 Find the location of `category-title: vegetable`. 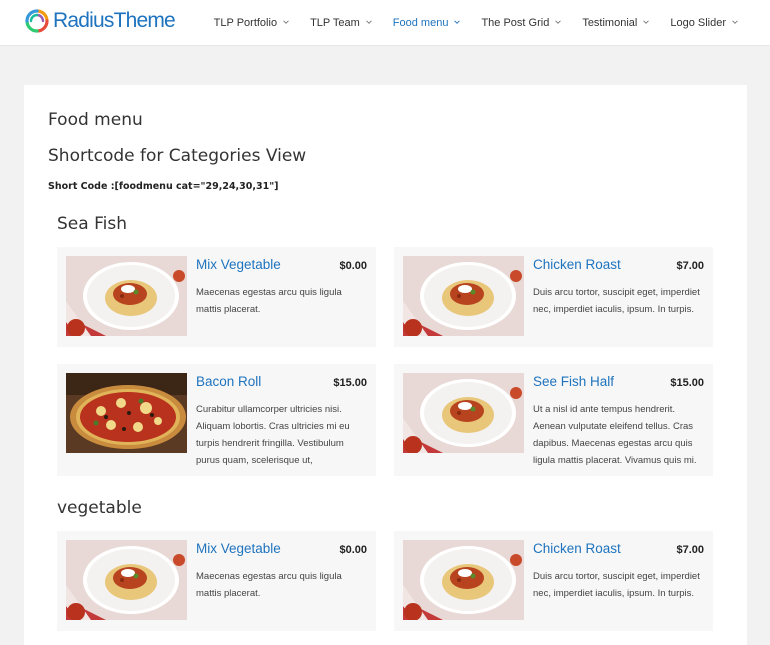

category-title: vegetable is located at coordinates (99, 508).